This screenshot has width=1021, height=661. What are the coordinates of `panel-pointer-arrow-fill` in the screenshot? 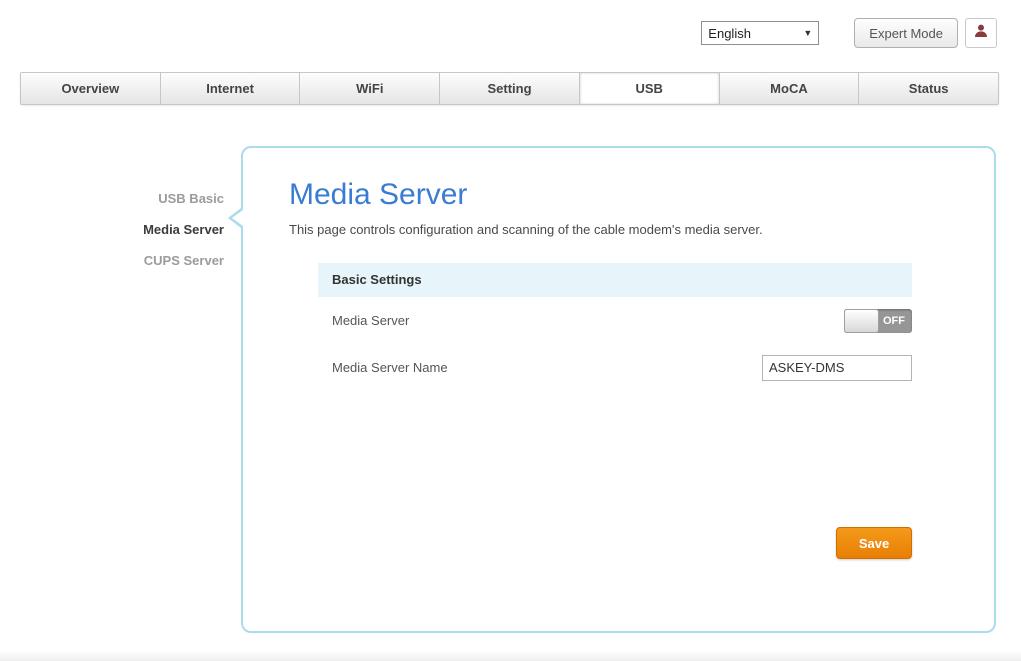 It's located at (237, 218).